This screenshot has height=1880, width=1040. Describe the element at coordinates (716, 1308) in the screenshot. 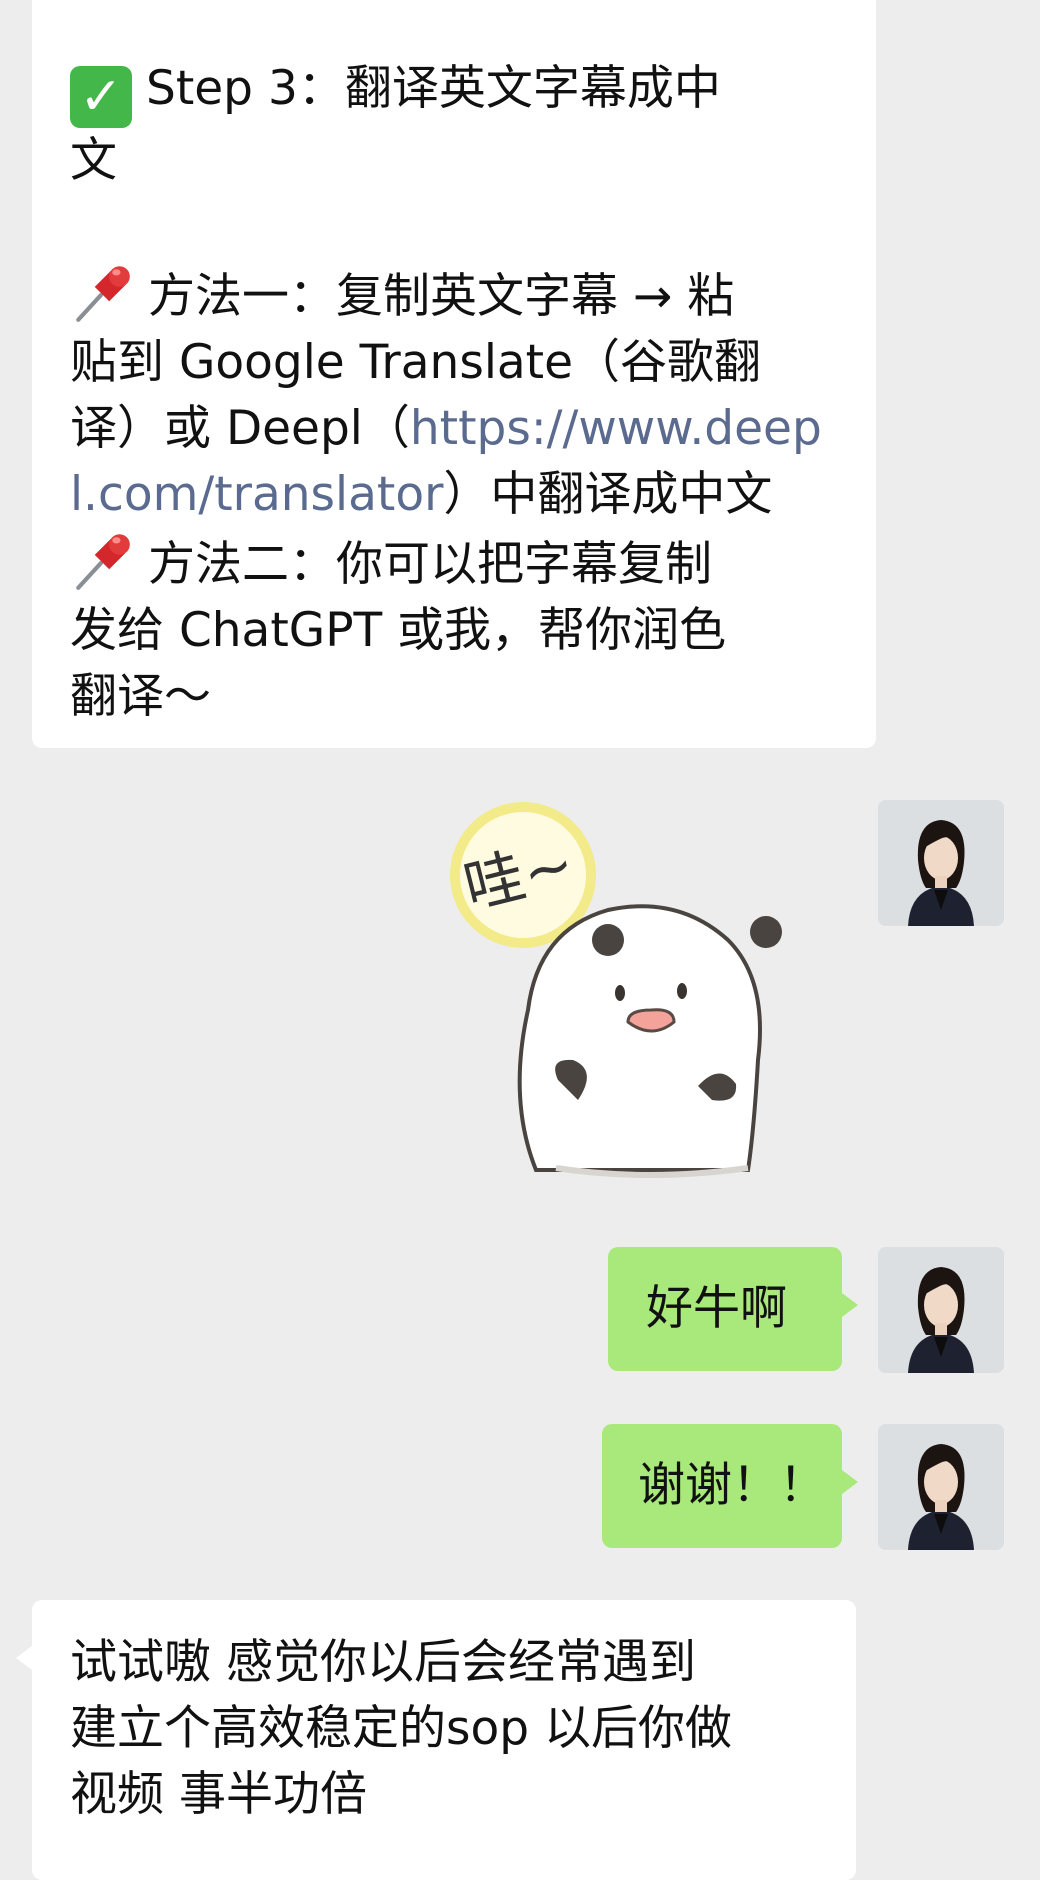

I see `message-text: 好牛啊` at that location.